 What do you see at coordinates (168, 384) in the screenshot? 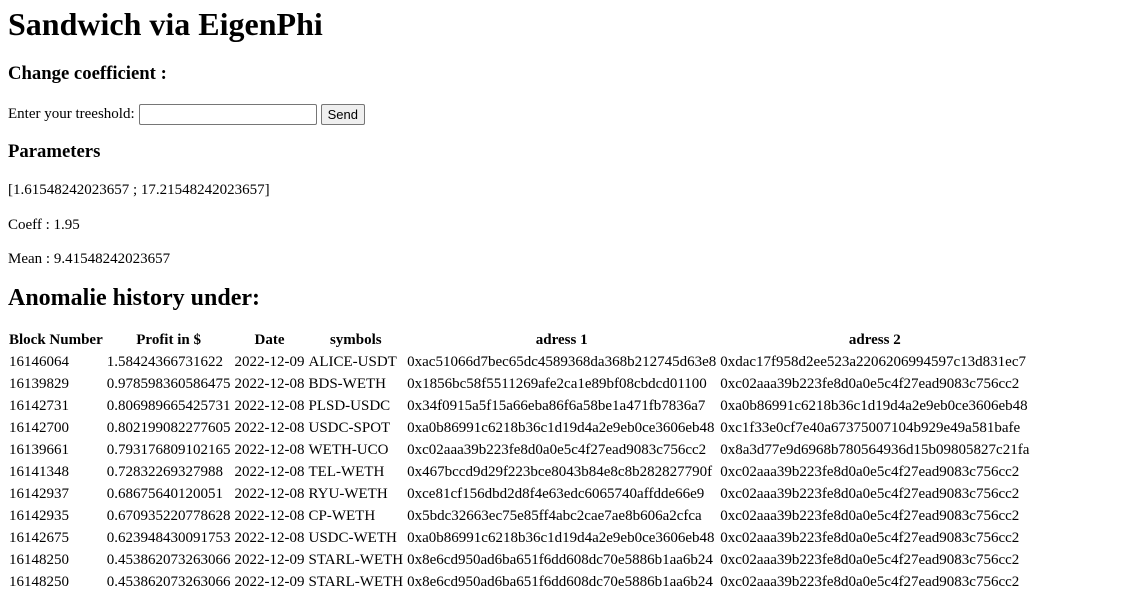
I see `cell-profit: 0.978598360586475` at bounding box center [168, 384].